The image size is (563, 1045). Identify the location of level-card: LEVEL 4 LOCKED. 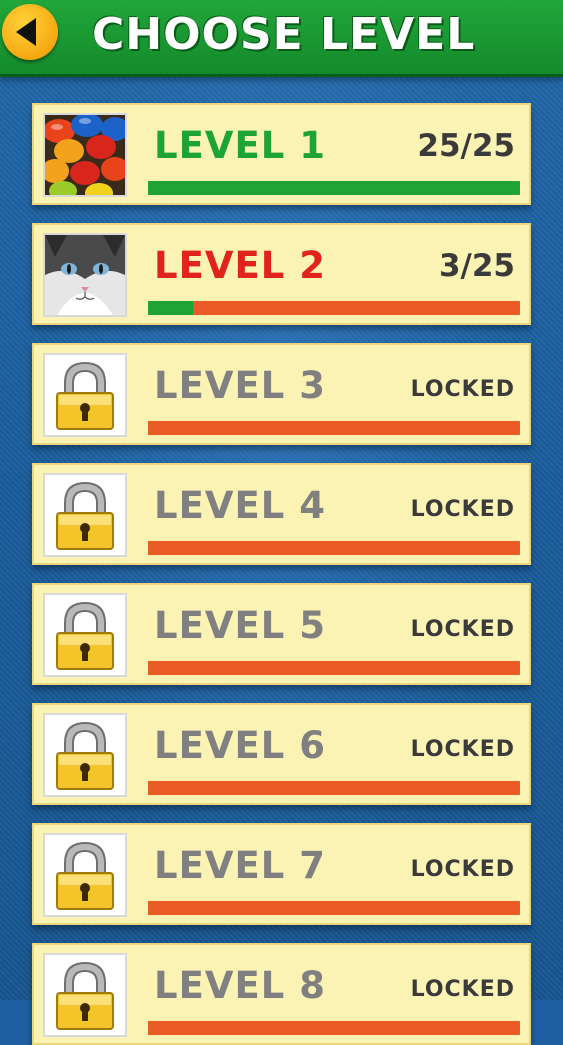
(281, 514).